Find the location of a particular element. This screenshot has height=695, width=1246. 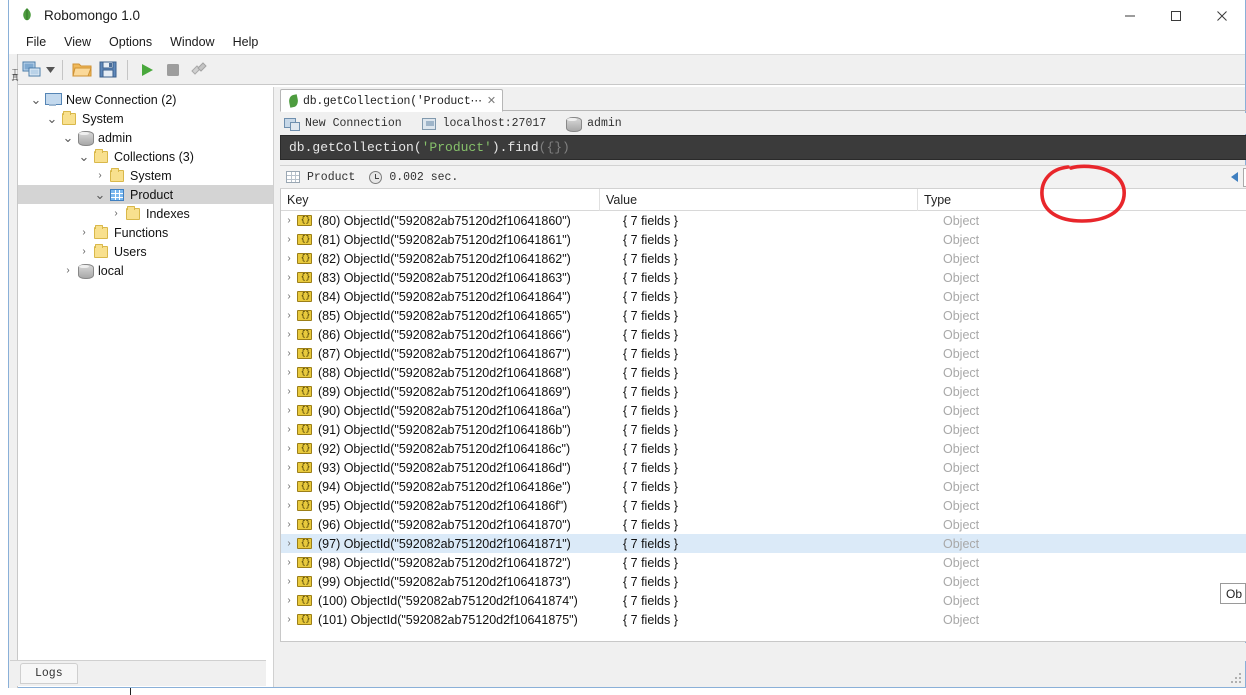

object-panel-tab: Ob is located at coordinates (1232, 593).